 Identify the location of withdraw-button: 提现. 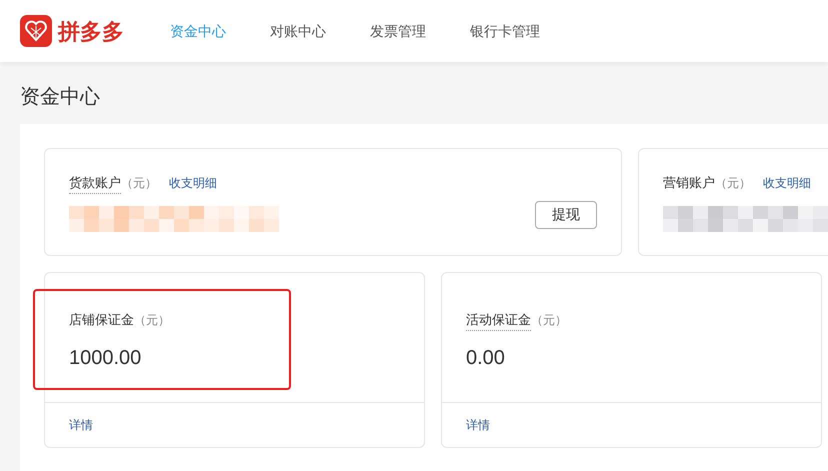
(566, 214).